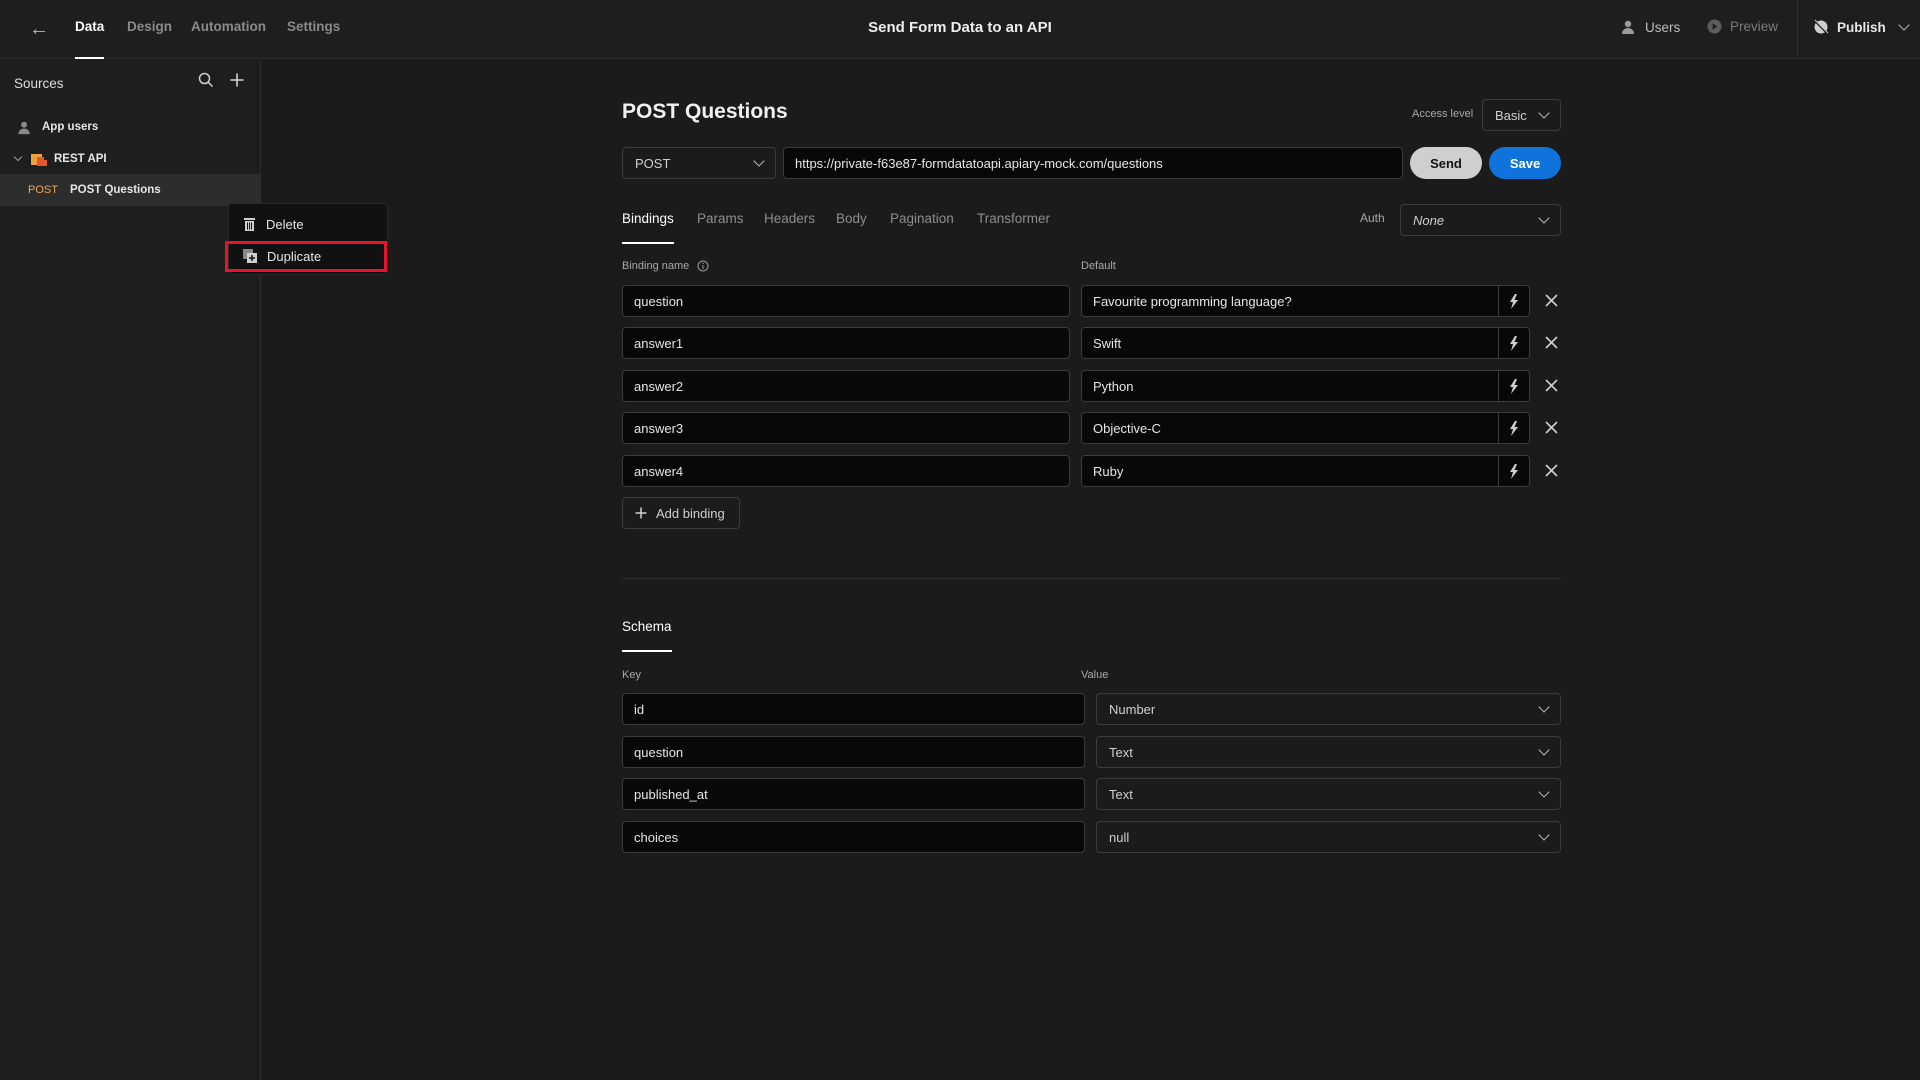 Image resolution: width=1920 pixels, height=1080 pixels. What do you see at coordinates (1372, 218) in the screenshot?
I see `auth-label: Auth` at bounding box center [1372, 218].